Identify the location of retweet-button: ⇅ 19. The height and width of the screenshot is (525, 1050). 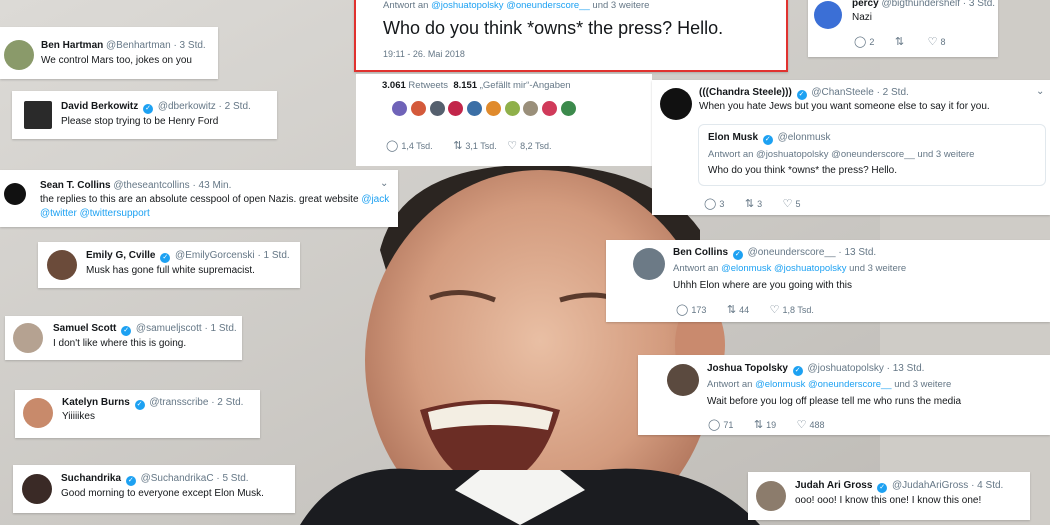
(765, 424).